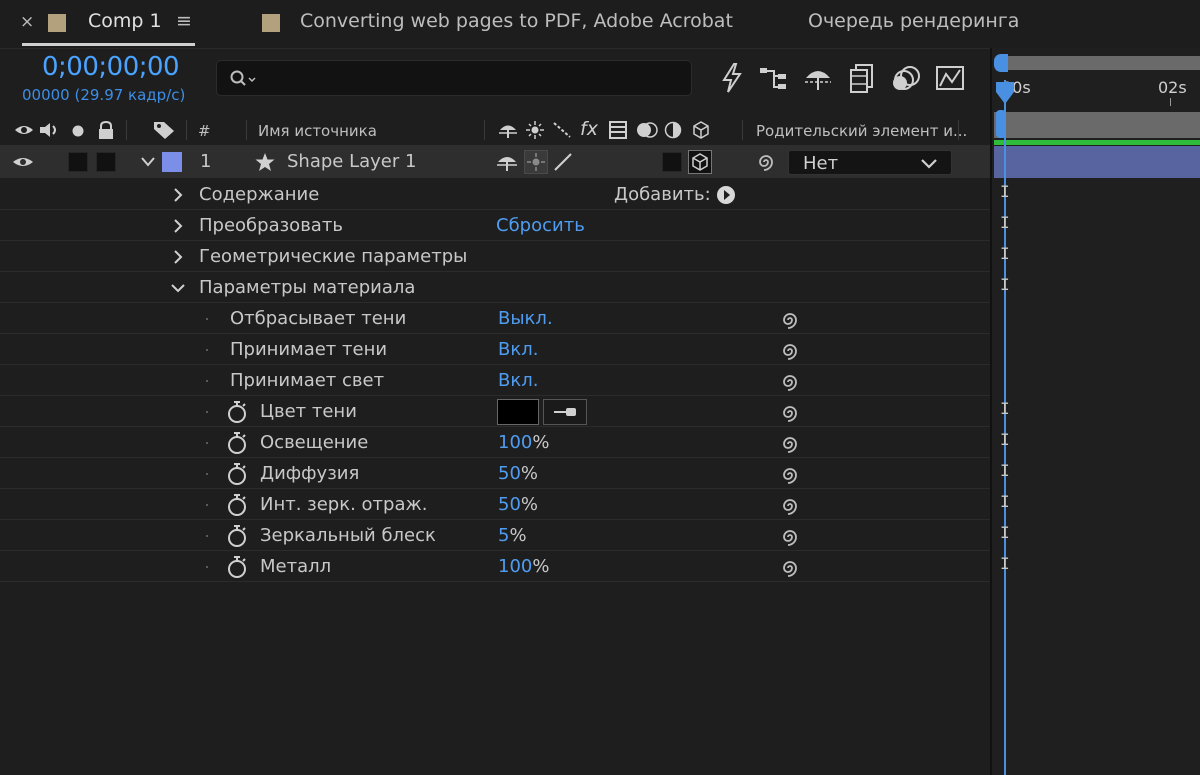 This screenshot has height=775, width=1200. What do you see at coordinates (589, 129) in the screenshot?
I see `effects-fx-icon: fx` at bounding box center [589, 129].